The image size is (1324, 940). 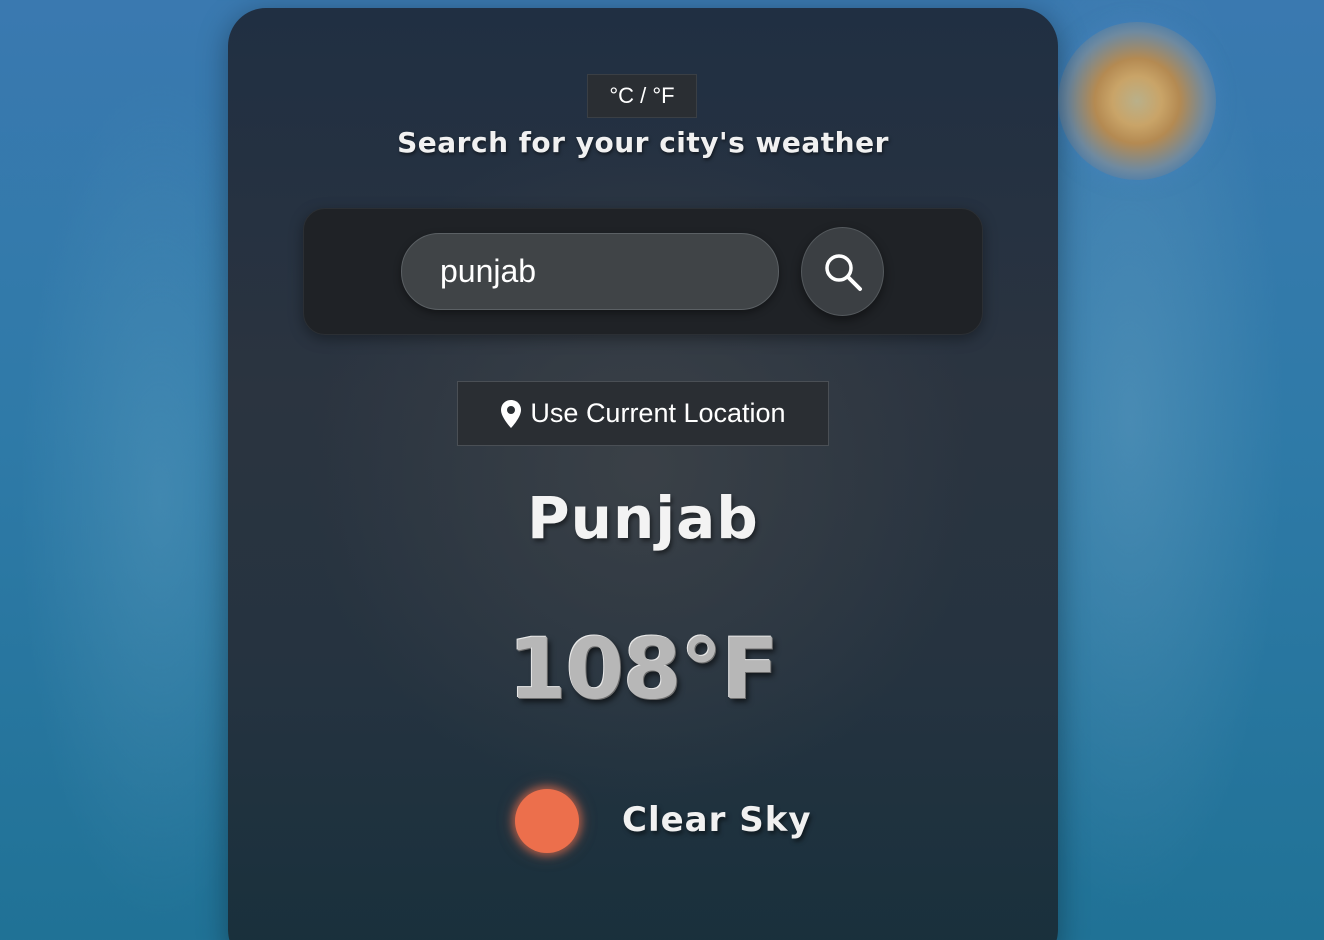 I want to click on search-icon, so click(x=843, y=272).